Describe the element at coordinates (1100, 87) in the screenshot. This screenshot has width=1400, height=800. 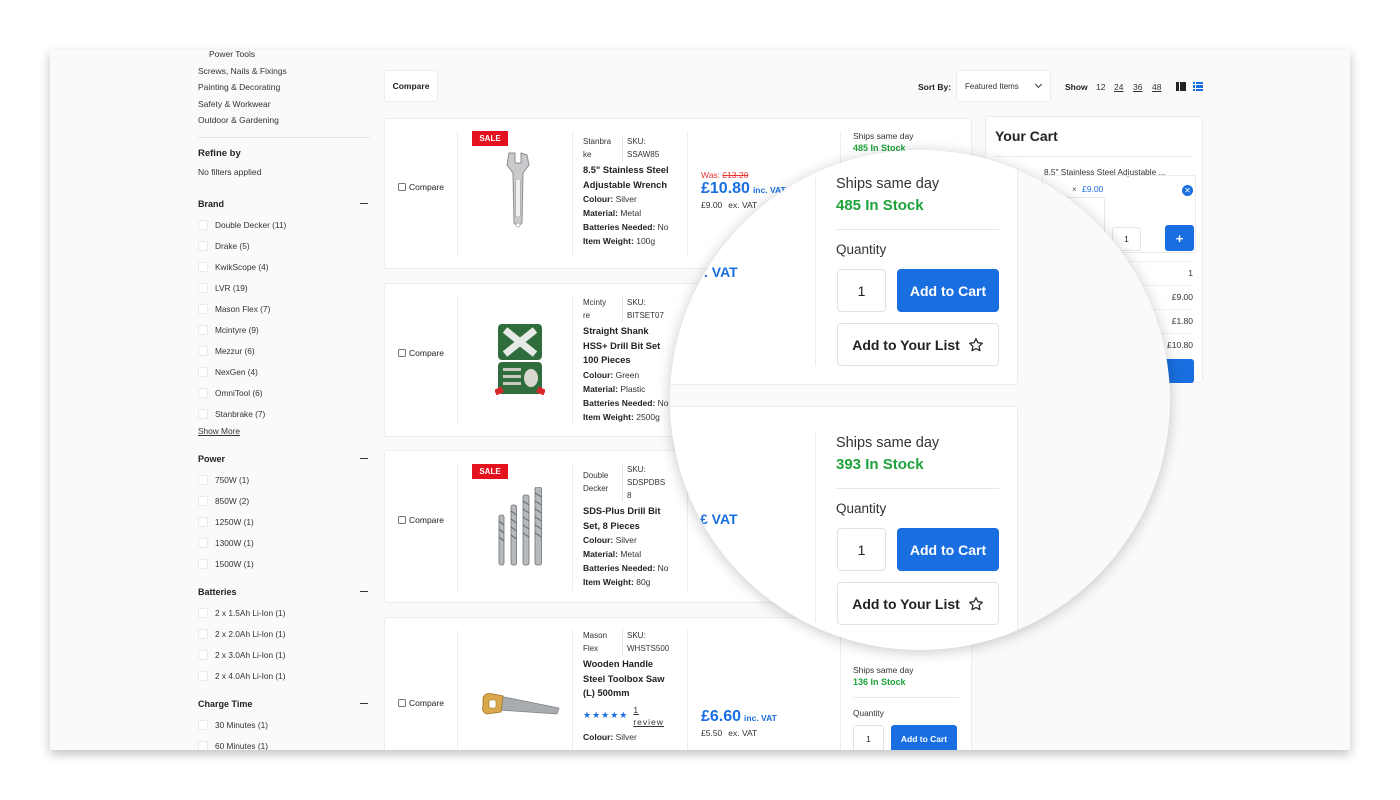
I see `per-page-12: 12` at that location.